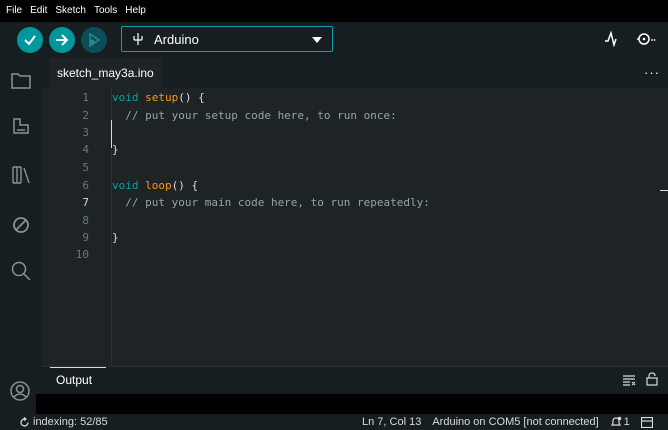 The width and height of the screenshot is (668, 430). Describe the element at coordinates (646, 39) in the screenshot. I see `serial-monitor-icon` at that location.